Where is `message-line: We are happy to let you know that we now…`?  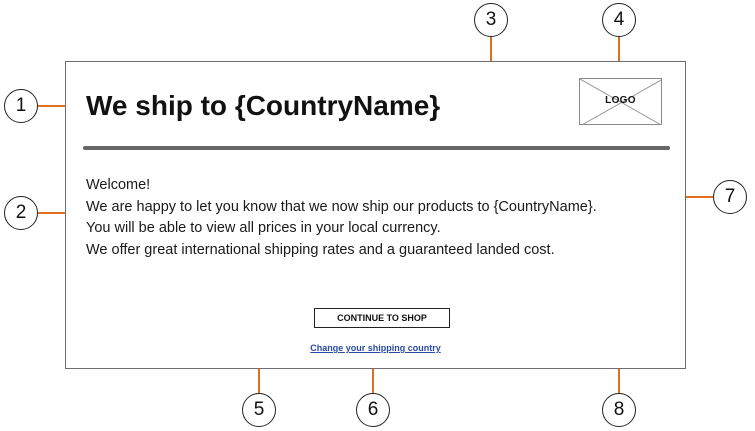
message-line: We are happy to let you know that we now… is located at coordinates (341, 206).